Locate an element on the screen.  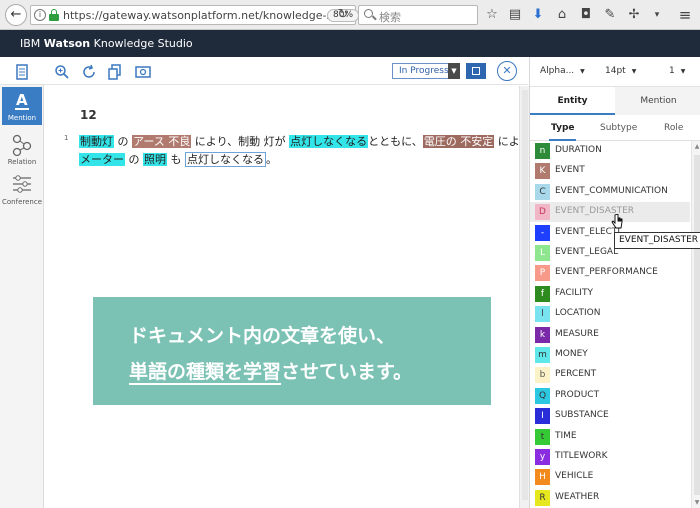
save-button is located at coordinates (476, 71).